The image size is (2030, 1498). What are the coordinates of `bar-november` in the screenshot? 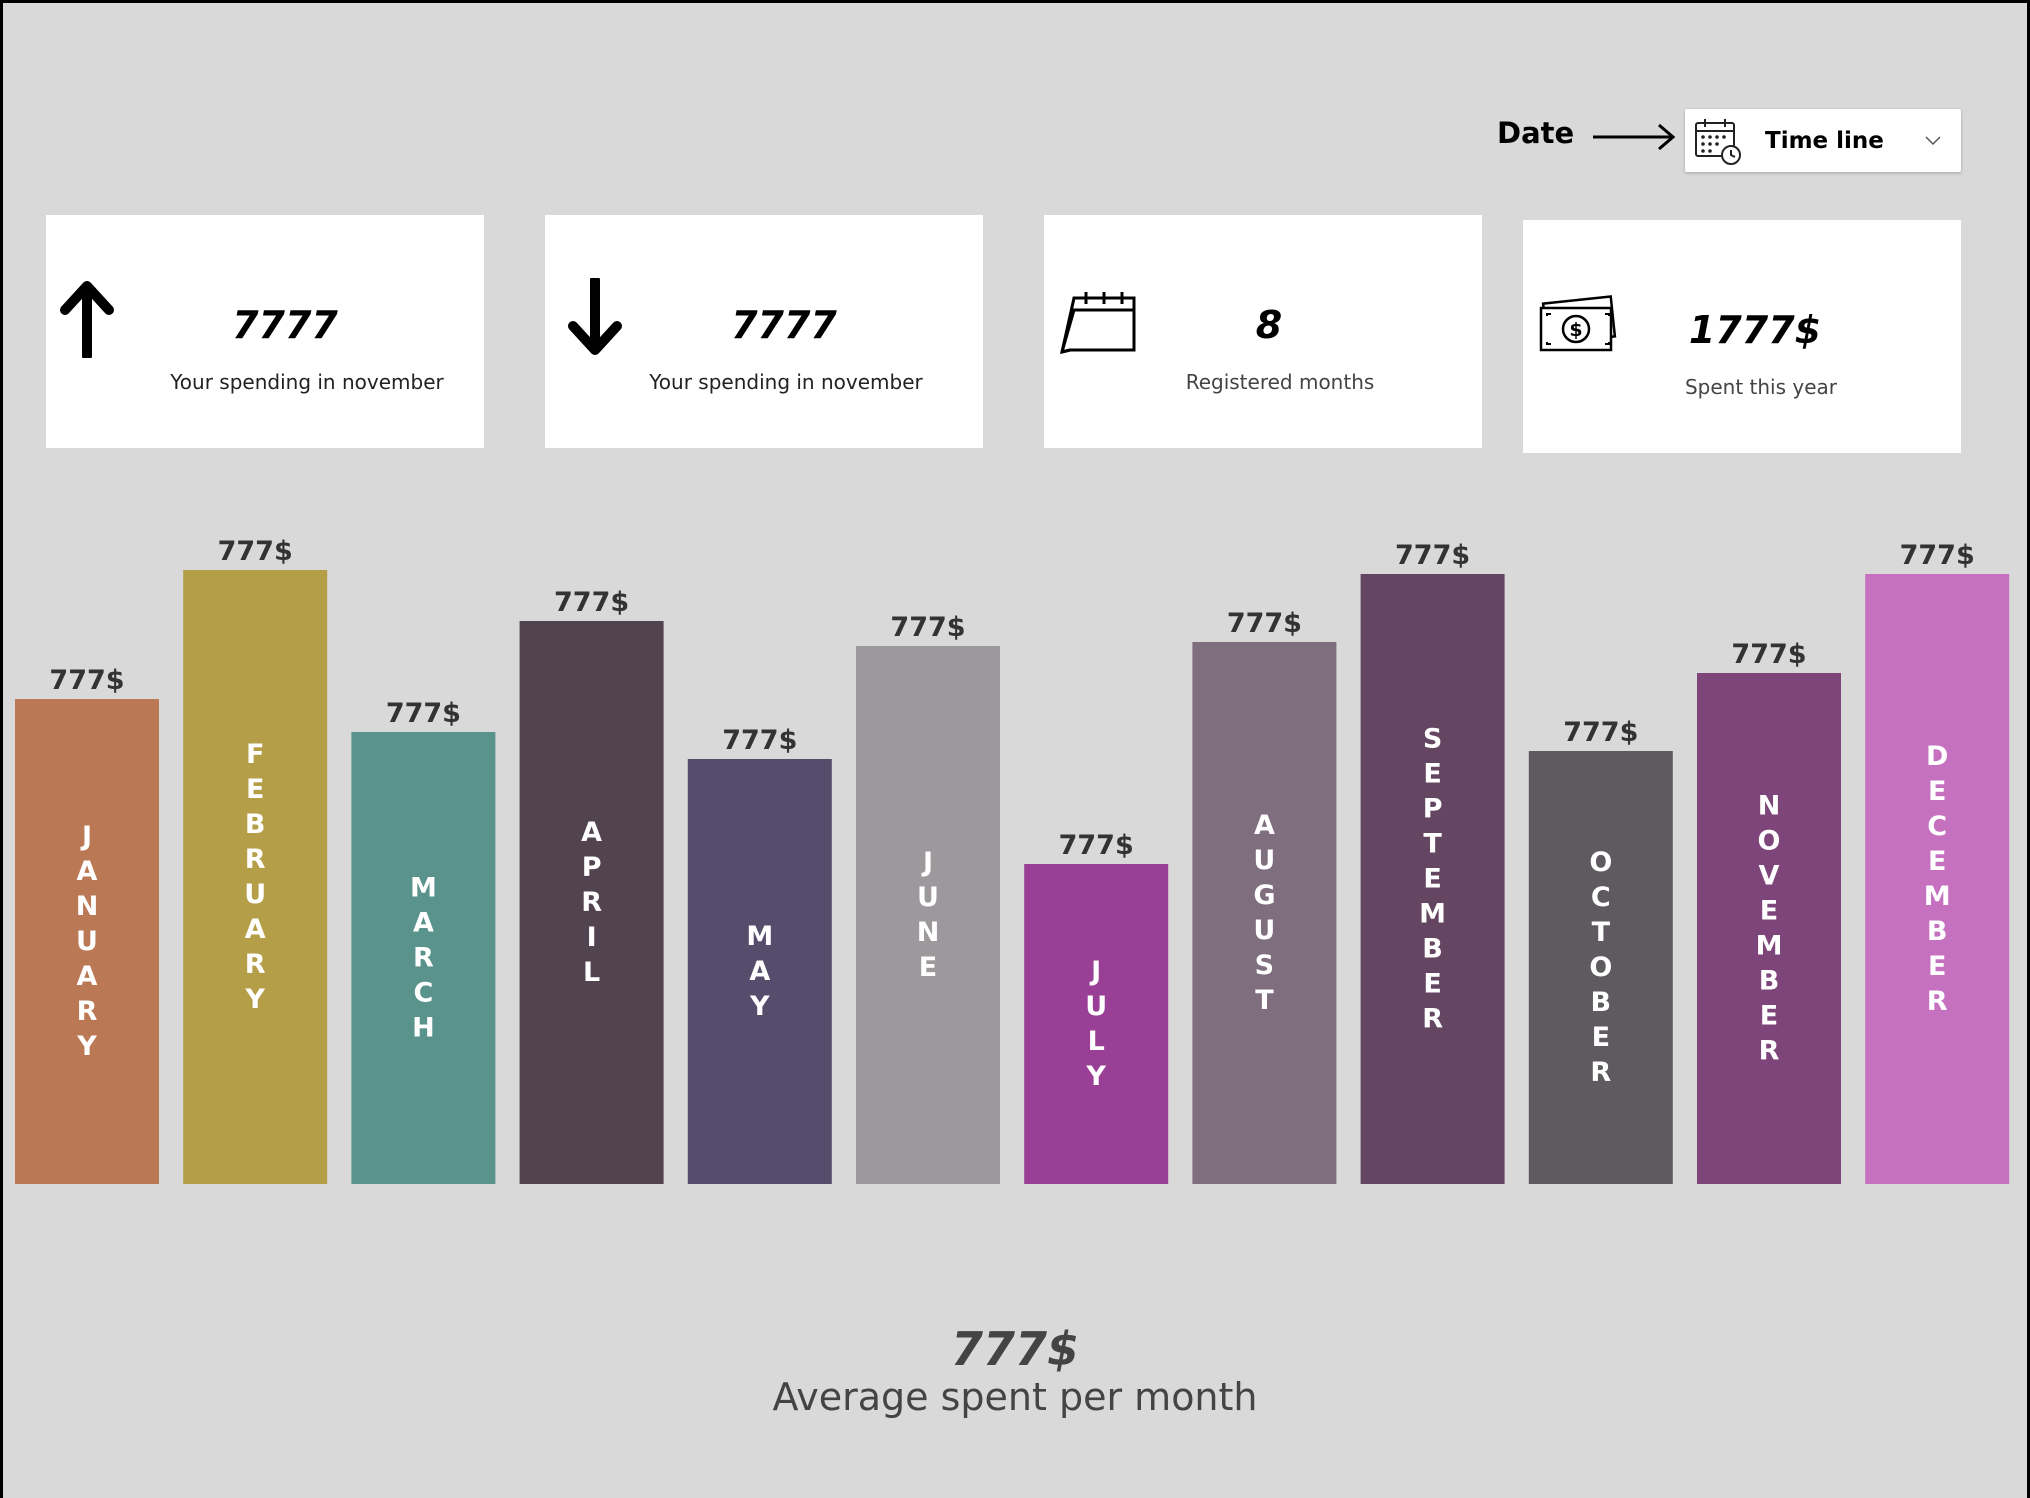 It's located at (1769, 928).